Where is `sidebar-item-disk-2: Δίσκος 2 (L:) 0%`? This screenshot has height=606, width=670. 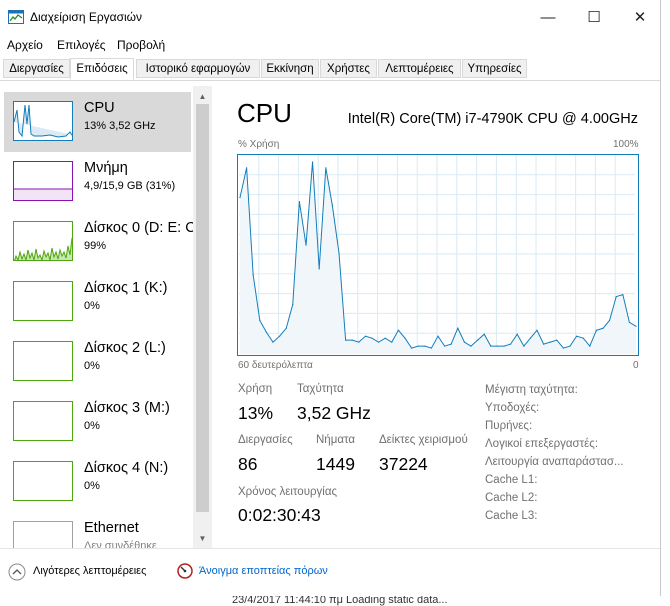
sidebar-item-disk-2: Δίσκος 2 (L:) 0% is located at coordinates (97, 362).